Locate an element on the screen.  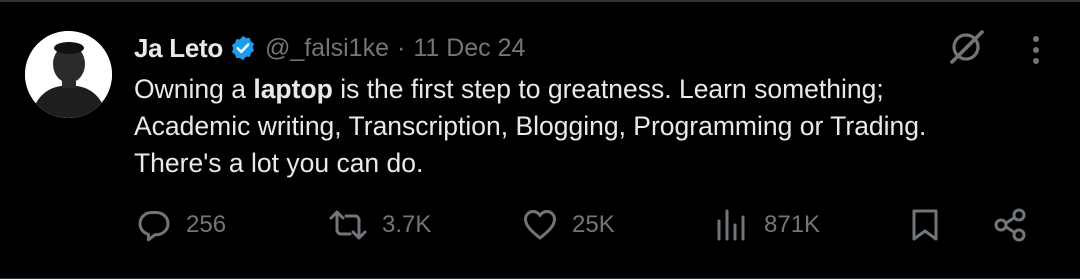
grok-icon is located at coordinates (966, 47).